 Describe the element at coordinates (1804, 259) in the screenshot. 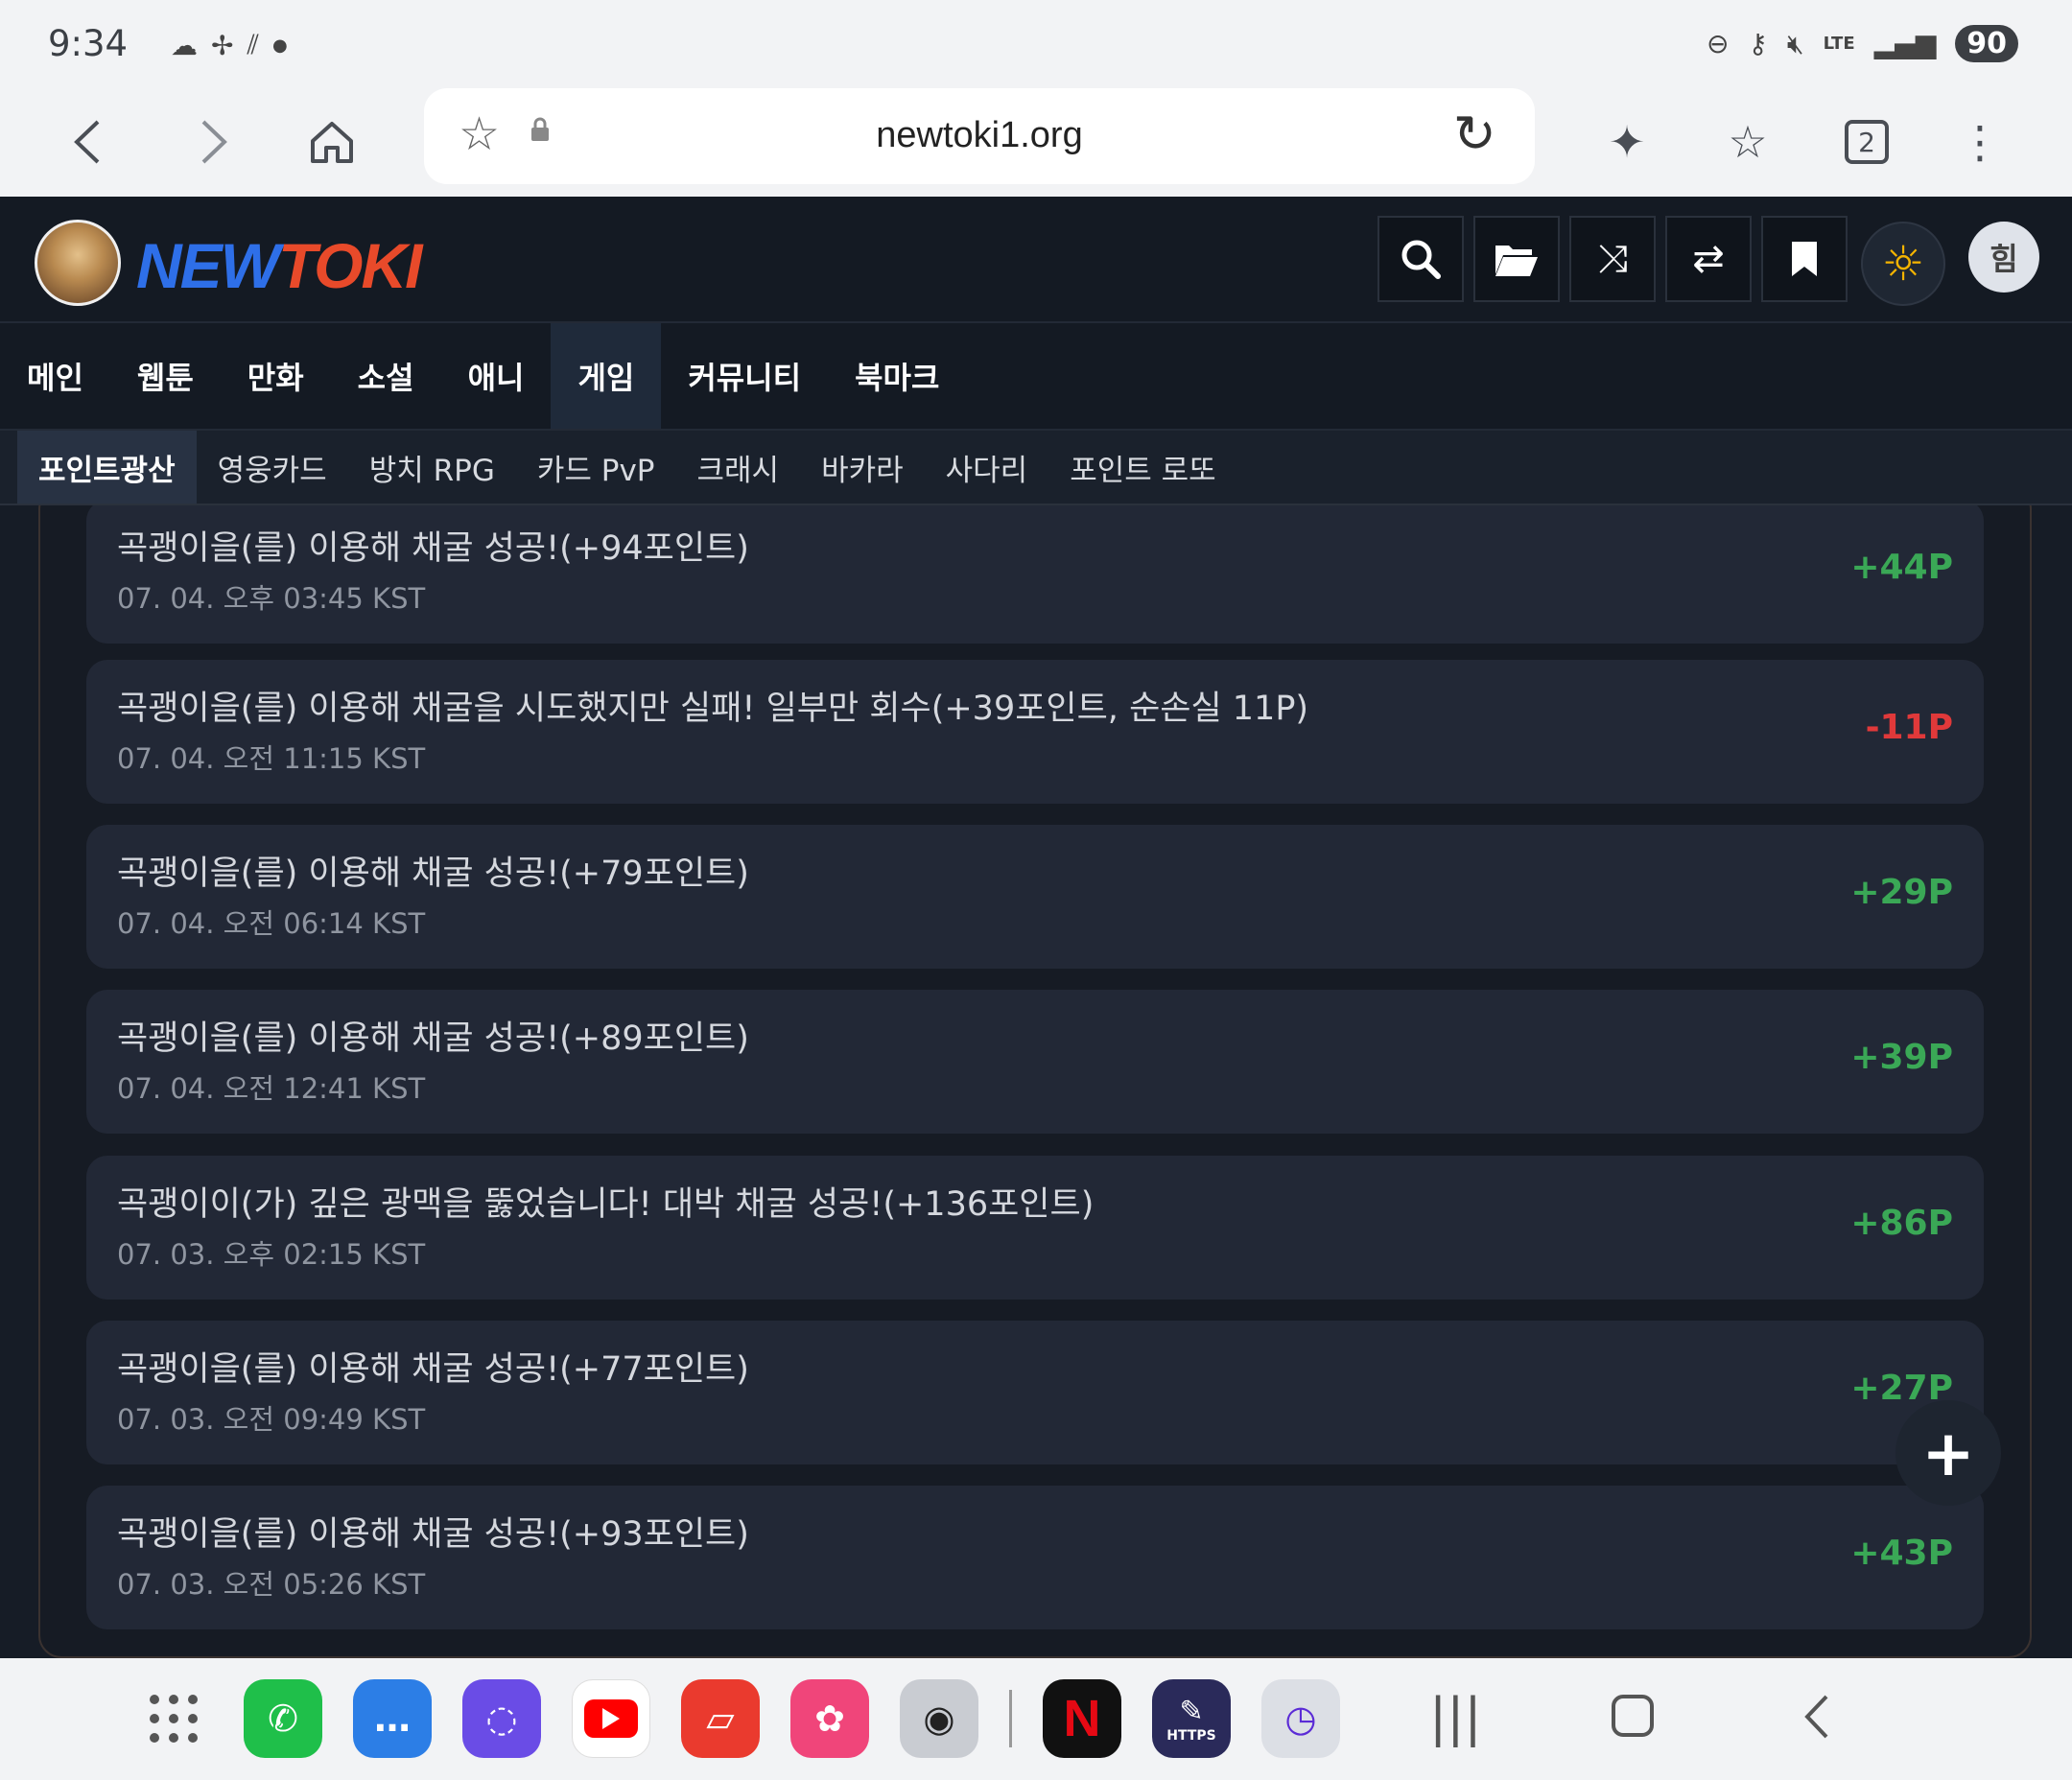

I see `bookmark-icon` at that location.